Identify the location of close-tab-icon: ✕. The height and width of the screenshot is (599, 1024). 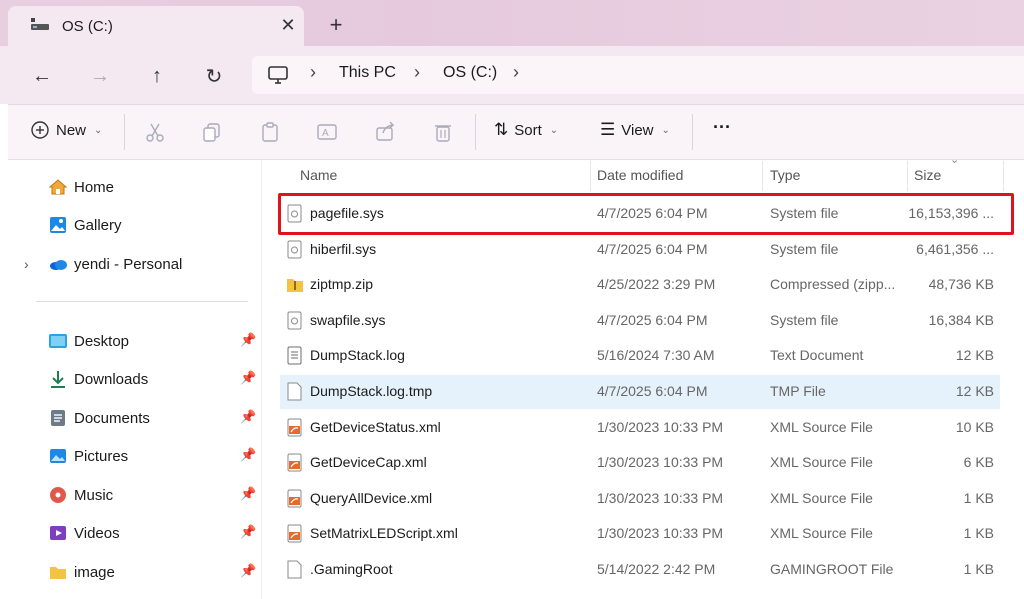
(288, 26).